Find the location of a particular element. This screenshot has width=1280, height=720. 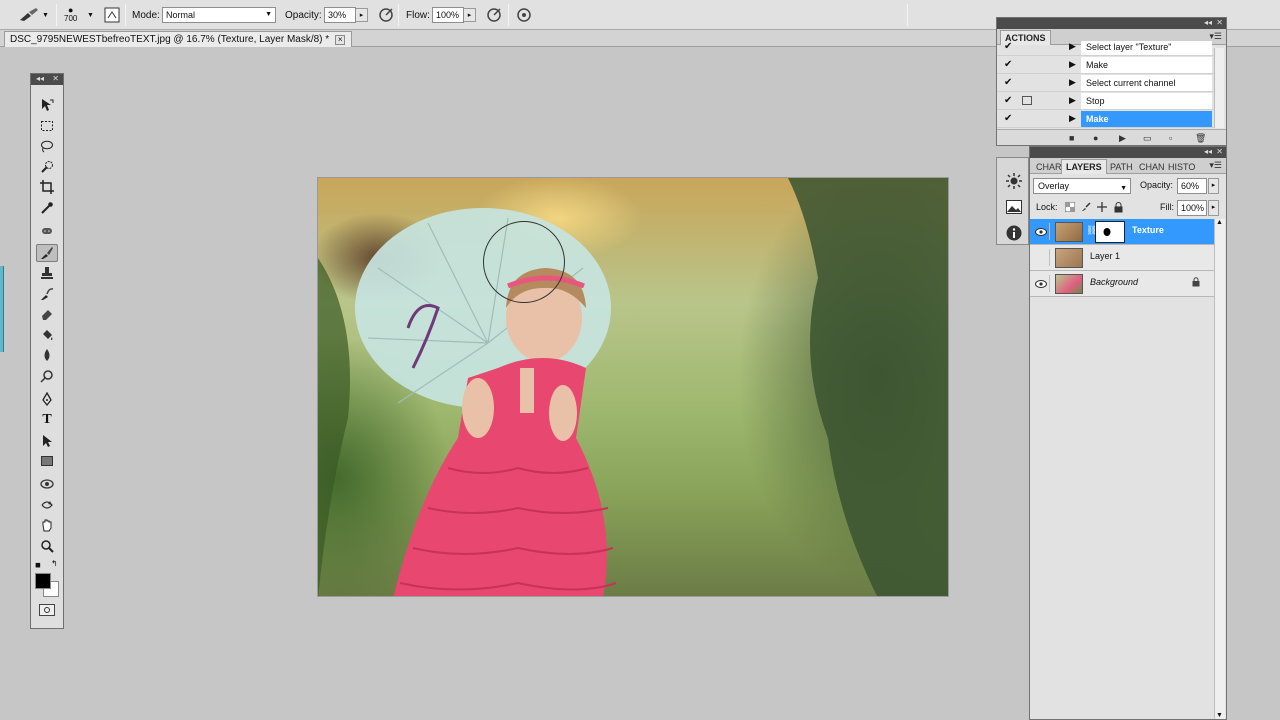

tab-layers: LAYERS is located at coordinates (1084, 166).